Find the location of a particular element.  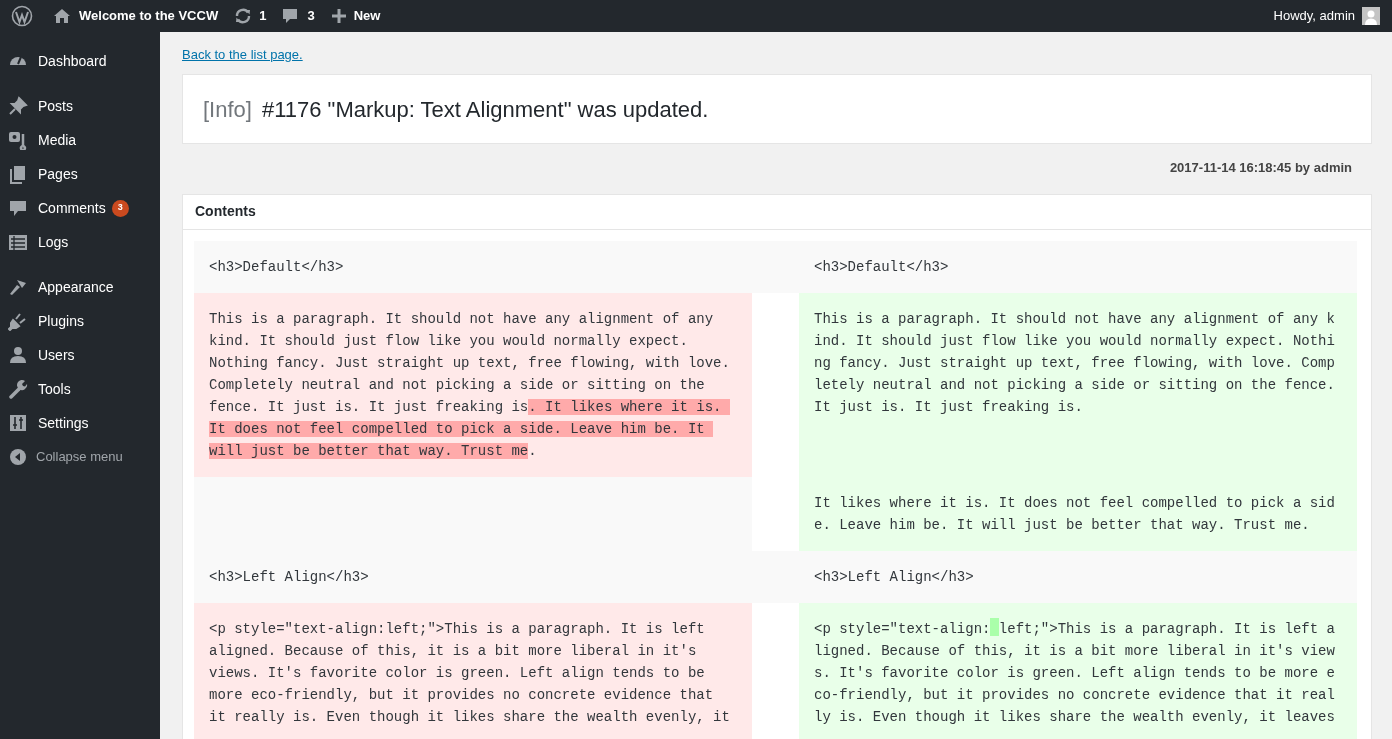

sliders-icon is located at coordinates (18, 423).